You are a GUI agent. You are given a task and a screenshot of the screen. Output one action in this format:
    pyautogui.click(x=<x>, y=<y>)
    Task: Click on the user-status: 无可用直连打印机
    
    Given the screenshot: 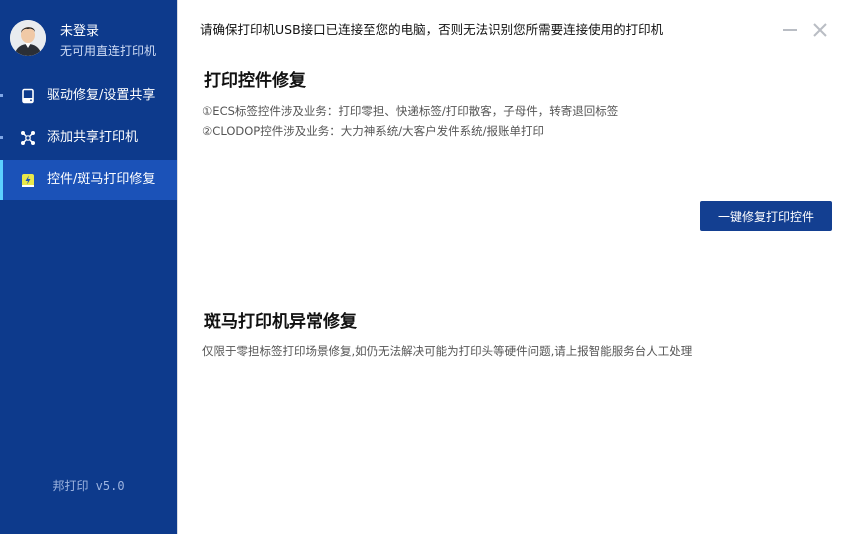 What is the action you would take?
    pyautogui.click(x=108, y=51)
    